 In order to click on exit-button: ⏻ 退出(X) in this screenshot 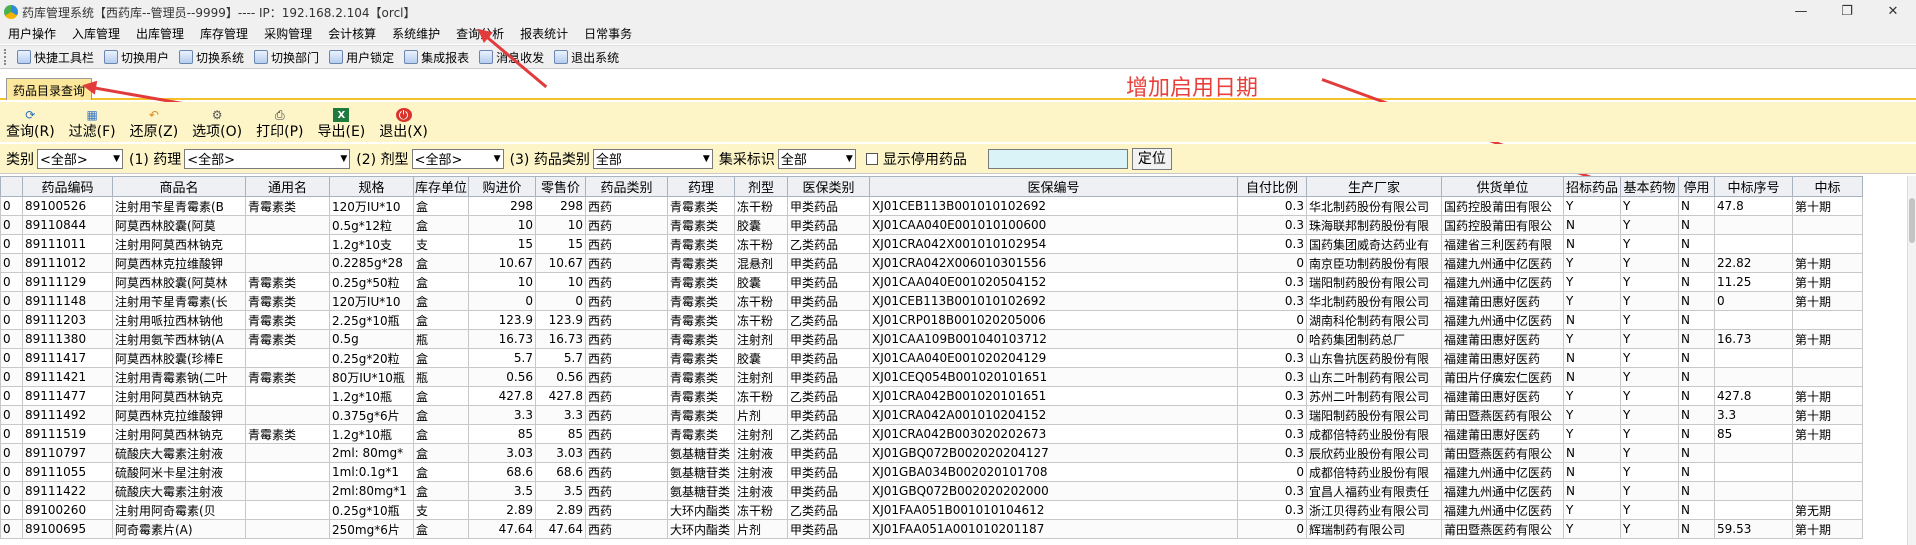, I will do `click(403, 125)`.